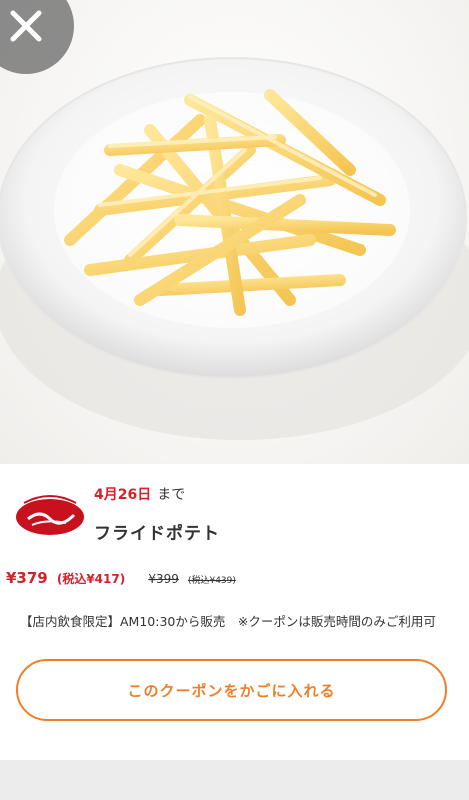 The width and height of the screenshot is (469, 800). I want to click on sale-price: ¥379, so click(27, 578).